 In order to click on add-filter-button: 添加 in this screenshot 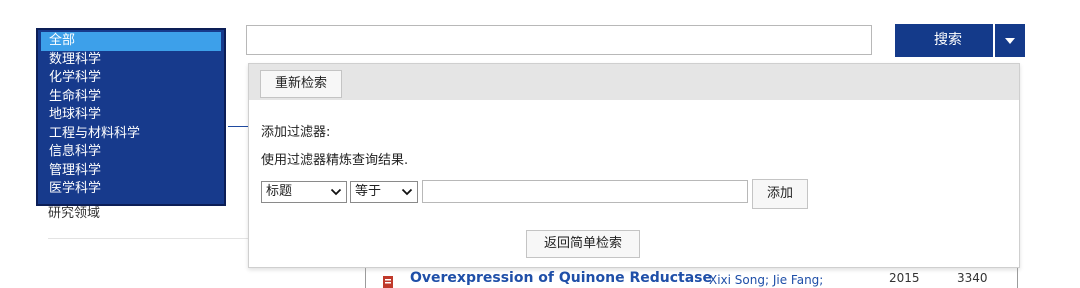, I will do `click(780, 194)`.